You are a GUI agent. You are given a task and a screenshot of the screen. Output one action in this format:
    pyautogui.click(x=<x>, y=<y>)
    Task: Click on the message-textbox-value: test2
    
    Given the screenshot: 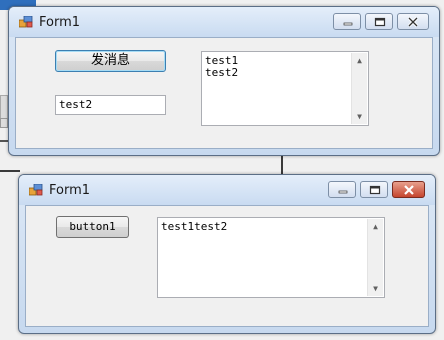 What is the action you would take?
    pyautogui.click(x=76, y=104)
    